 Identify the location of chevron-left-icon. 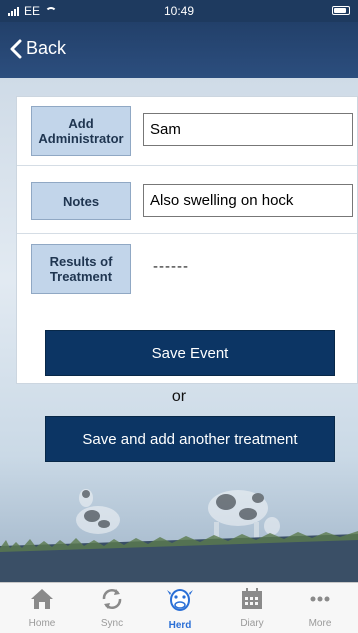
(16, 48).